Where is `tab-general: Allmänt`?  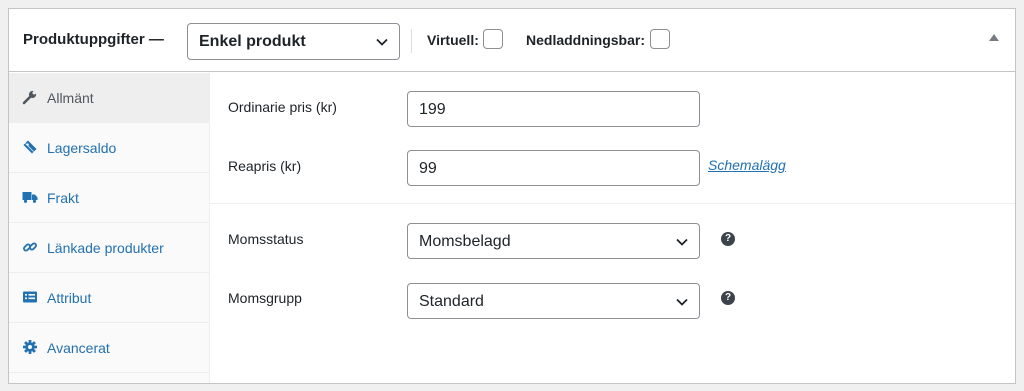 tab-general: Allmänt is located at coordinates (109, 98).